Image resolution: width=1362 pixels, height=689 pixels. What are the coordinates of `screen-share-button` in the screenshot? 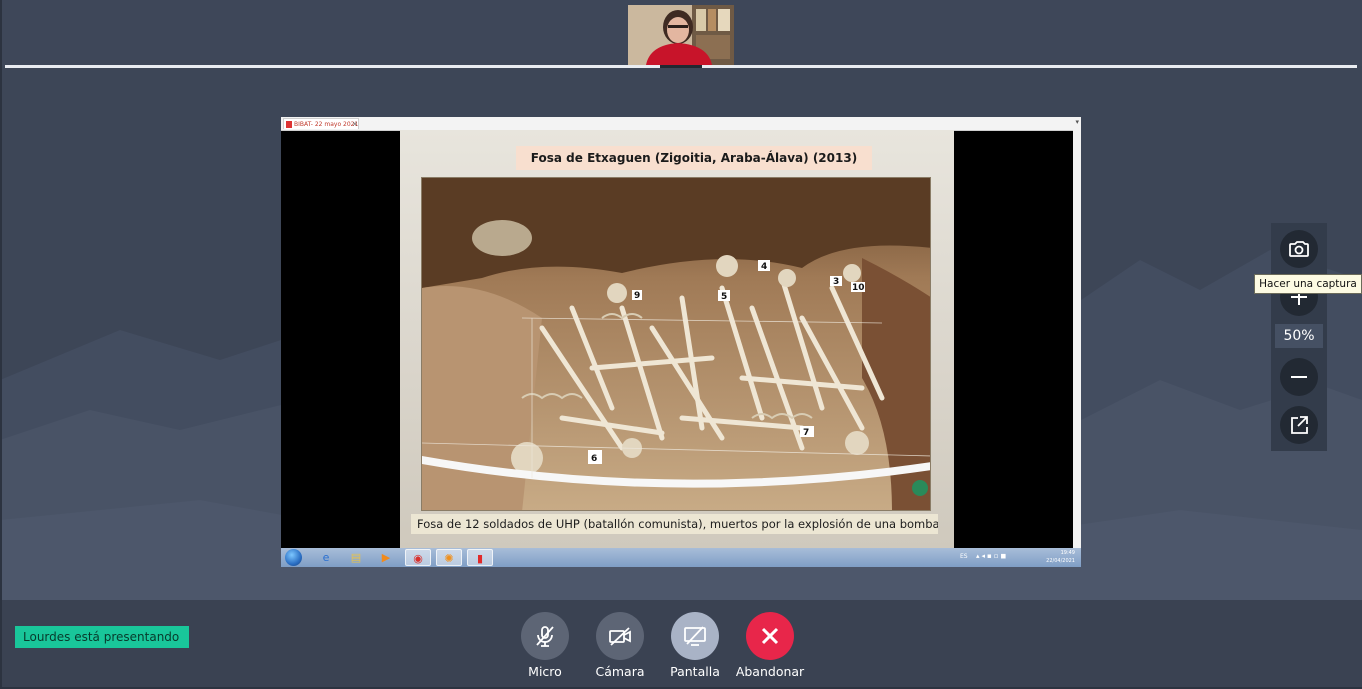 It's located at (695, 636).